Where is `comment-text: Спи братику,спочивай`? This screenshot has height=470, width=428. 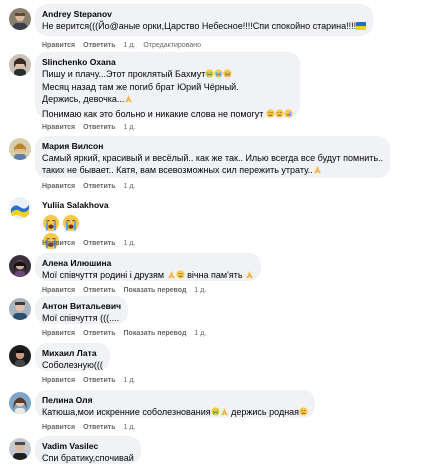
comment-text: Спи братику,спочивай is located at coordinates (88, 458).